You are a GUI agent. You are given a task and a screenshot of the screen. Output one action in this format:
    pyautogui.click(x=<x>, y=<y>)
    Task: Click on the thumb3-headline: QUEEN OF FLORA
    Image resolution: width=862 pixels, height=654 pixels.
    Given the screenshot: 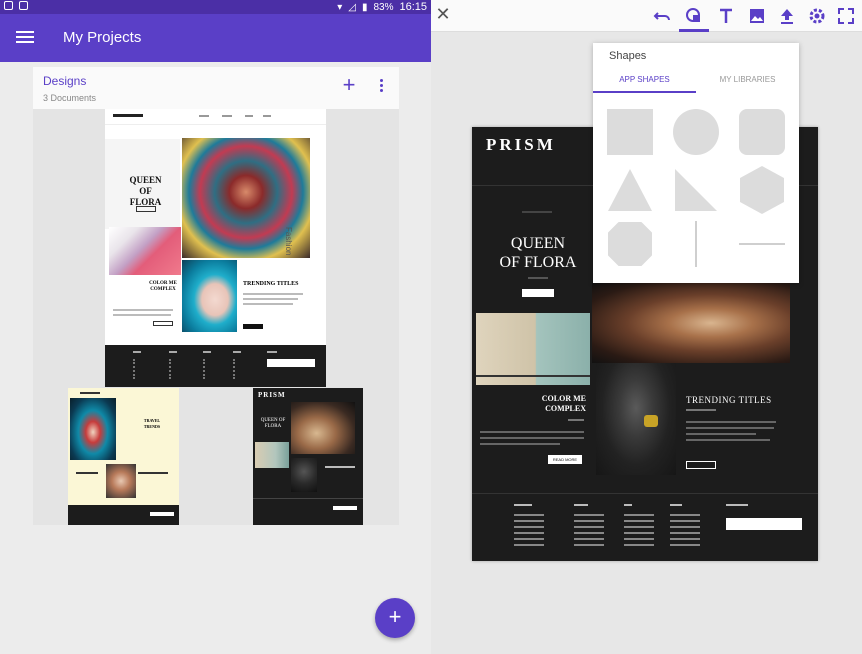 What is the action you would take?
    pyautogui.click(x=273, y=423)
    